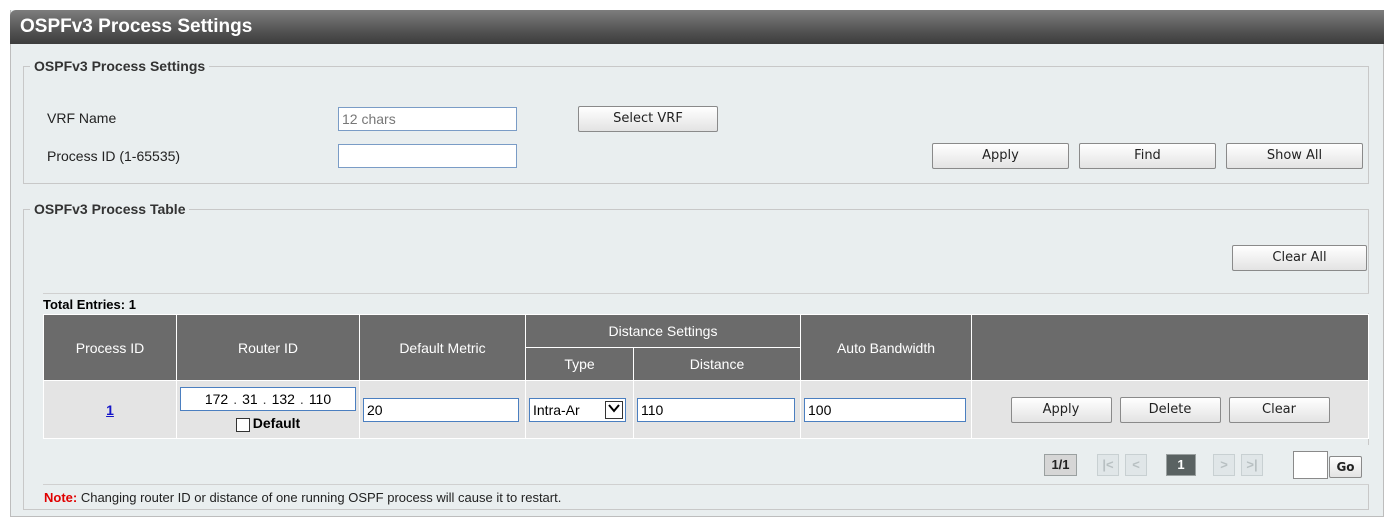 The height and width of the screenshot is (517, 1394). I want to click on go-button: Go, so click(1345, 467).